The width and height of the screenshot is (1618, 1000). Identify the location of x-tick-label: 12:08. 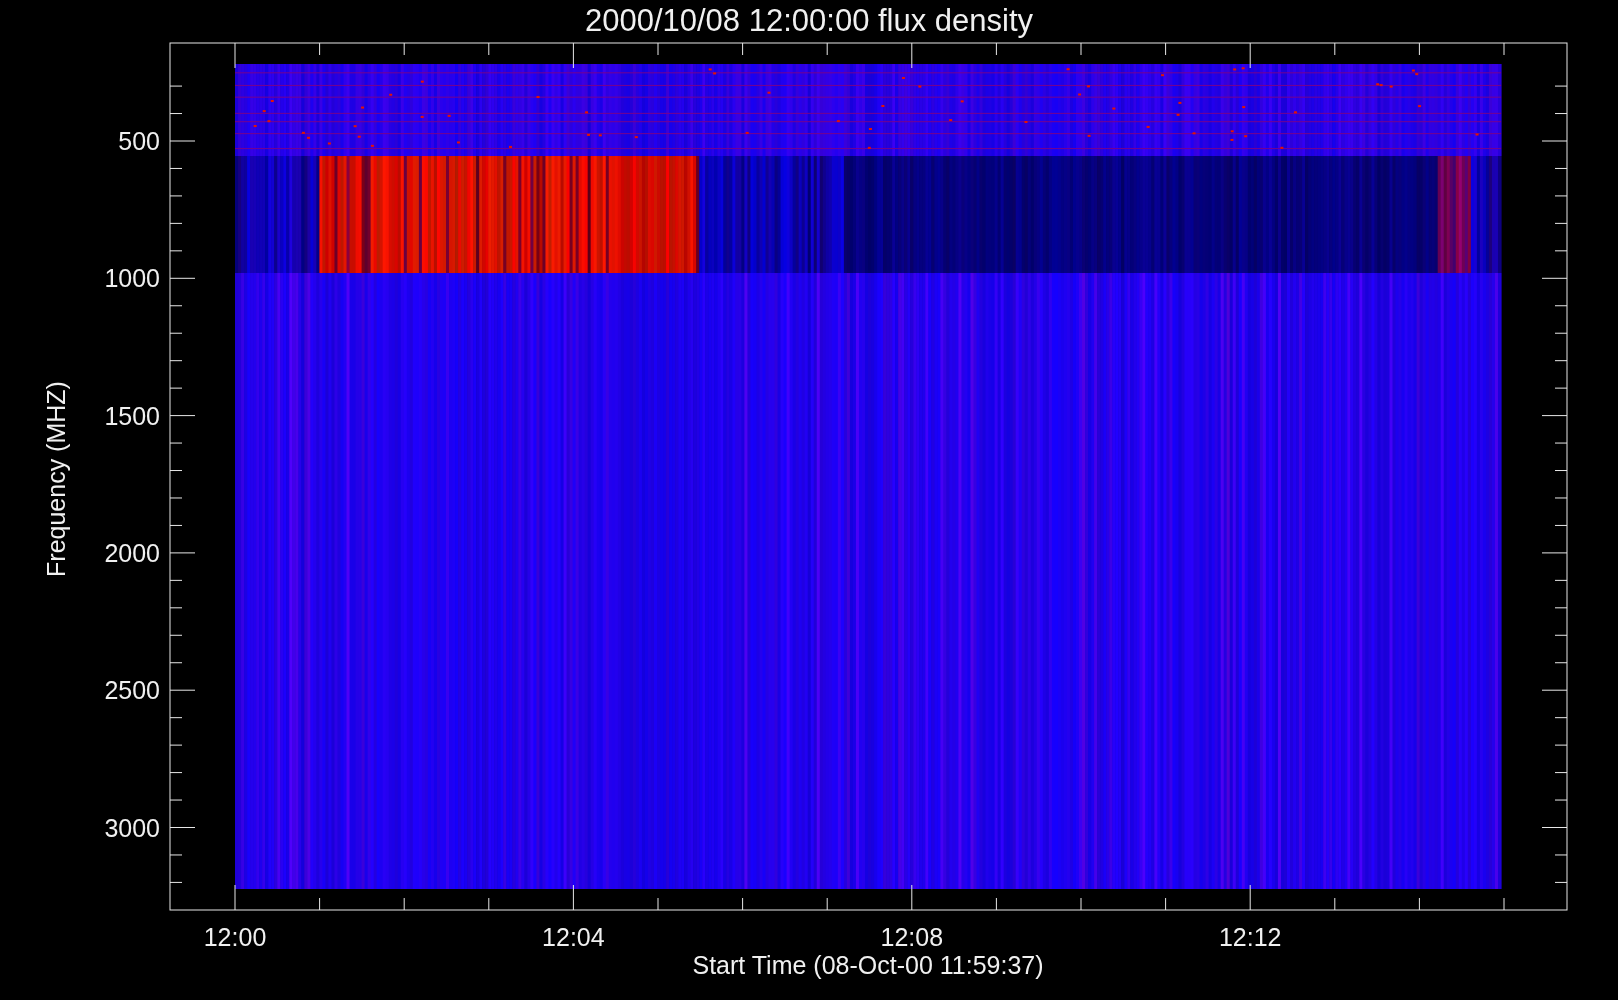
(912, 937).